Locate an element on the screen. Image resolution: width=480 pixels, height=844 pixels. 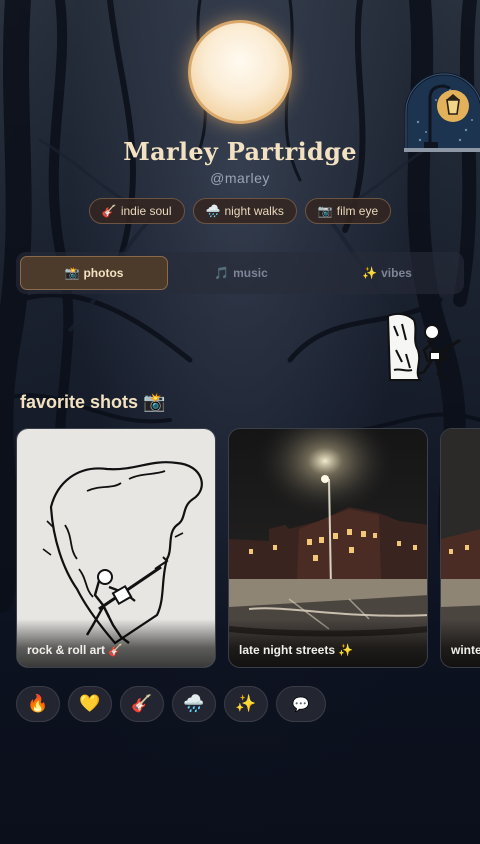
chip-label: film eye is located at coordinates (357, 211).